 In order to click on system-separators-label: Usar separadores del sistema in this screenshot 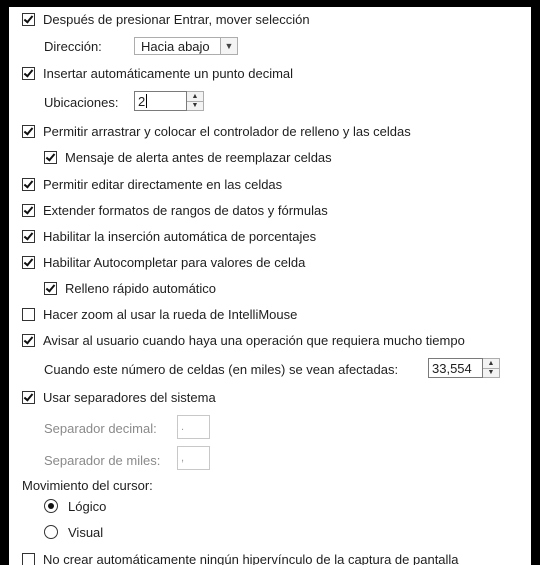, I will do `click(129, 397)`.